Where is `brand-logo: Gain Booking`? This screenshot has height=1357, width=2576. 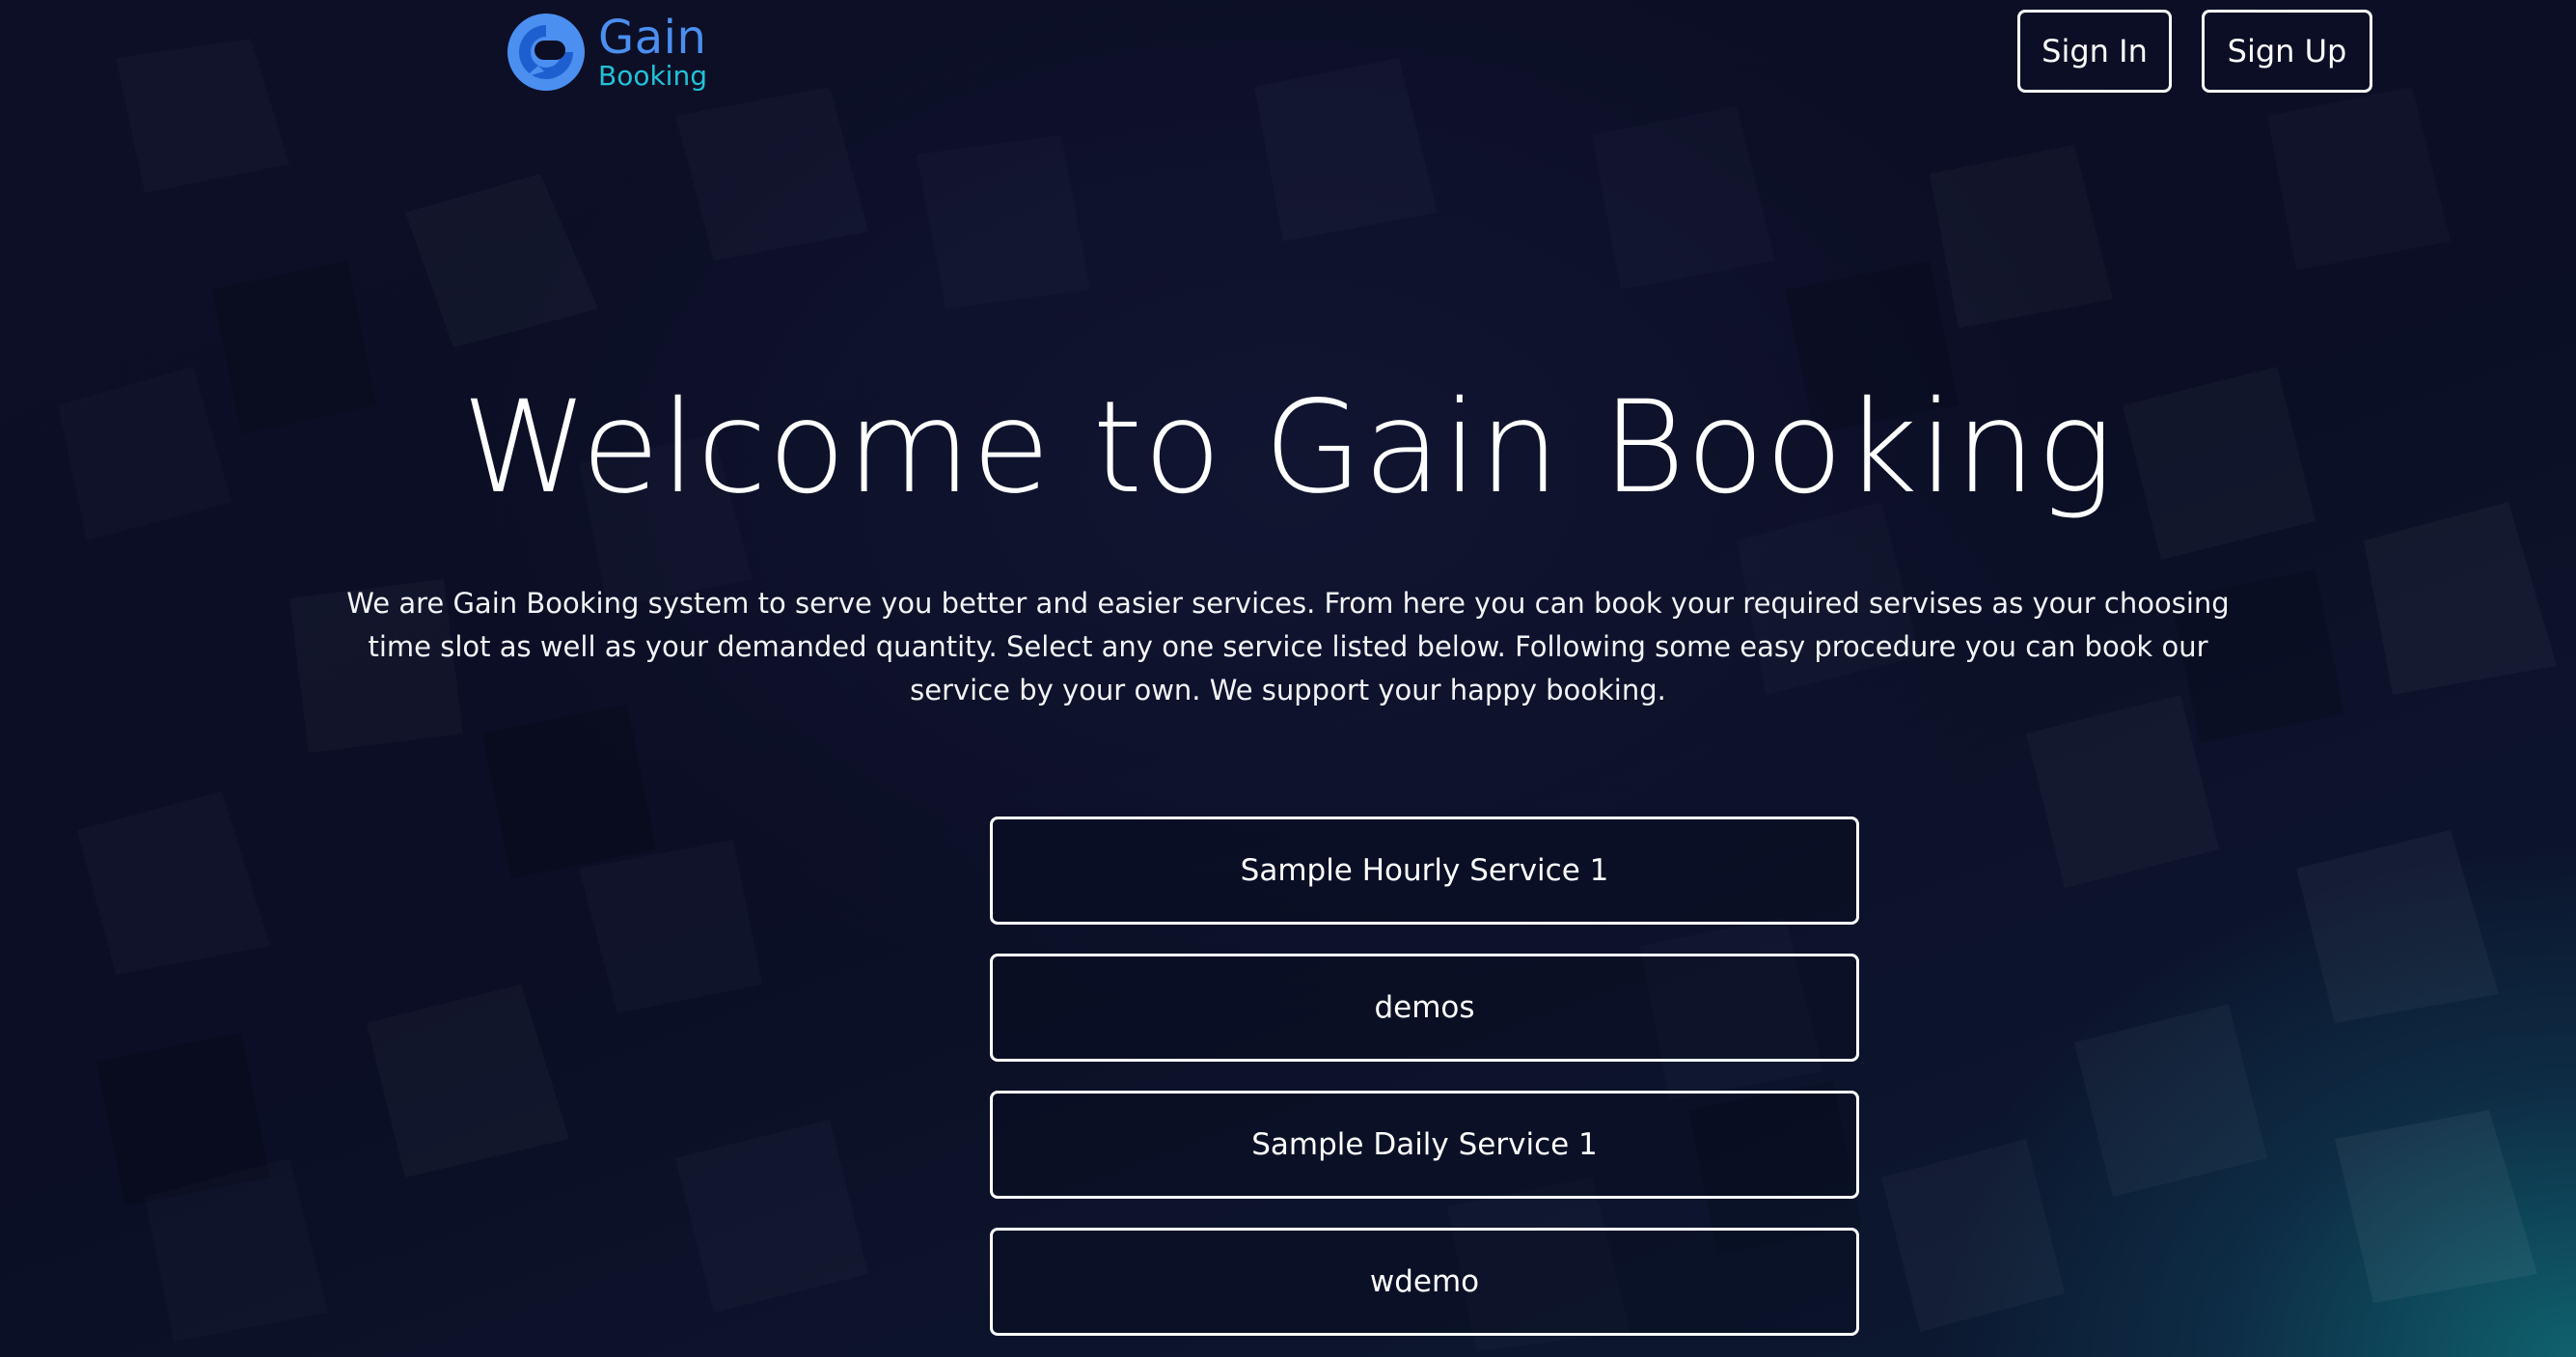
brand-logo: Gain Booking is located at coordinates (606, 52).